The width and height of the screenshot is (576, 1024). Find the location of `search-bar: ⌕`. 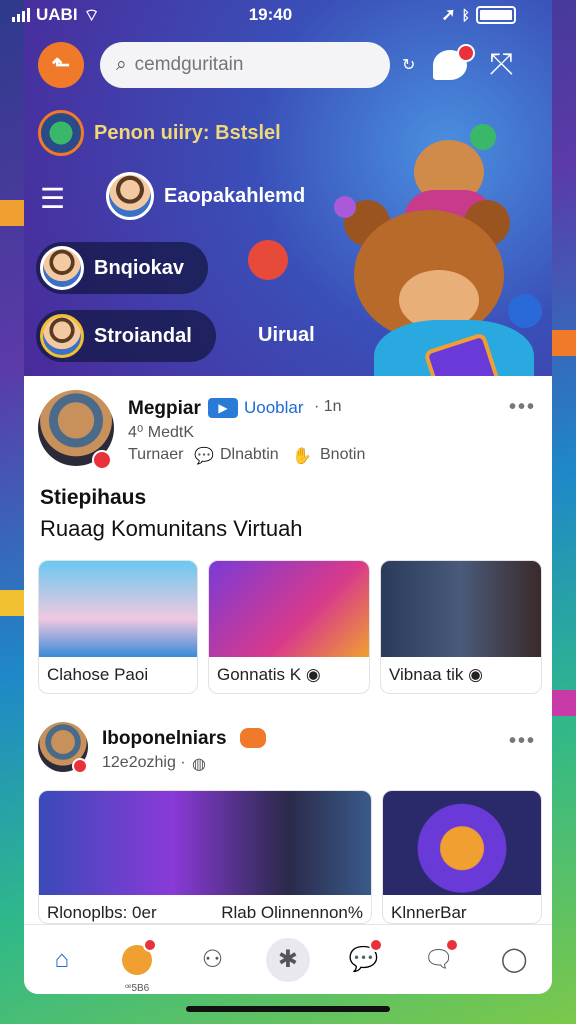

search-bar: ⌕ is located at coordinates (245, 65).